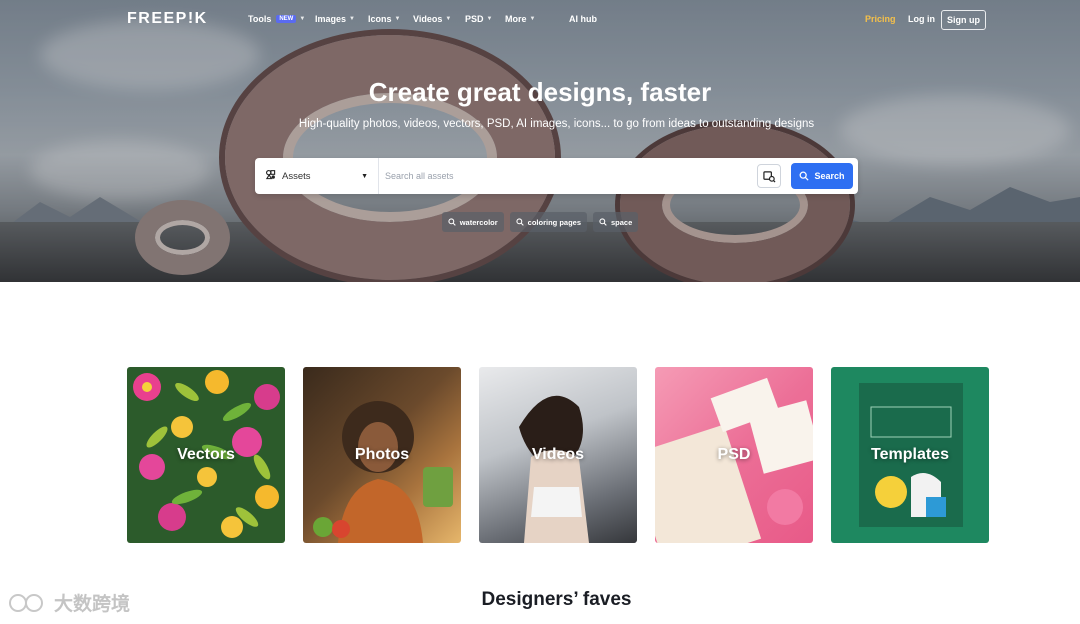 This screenshot has height=624, width=1080. I want to click on category-card-templates: Templates, so click(910, 455).